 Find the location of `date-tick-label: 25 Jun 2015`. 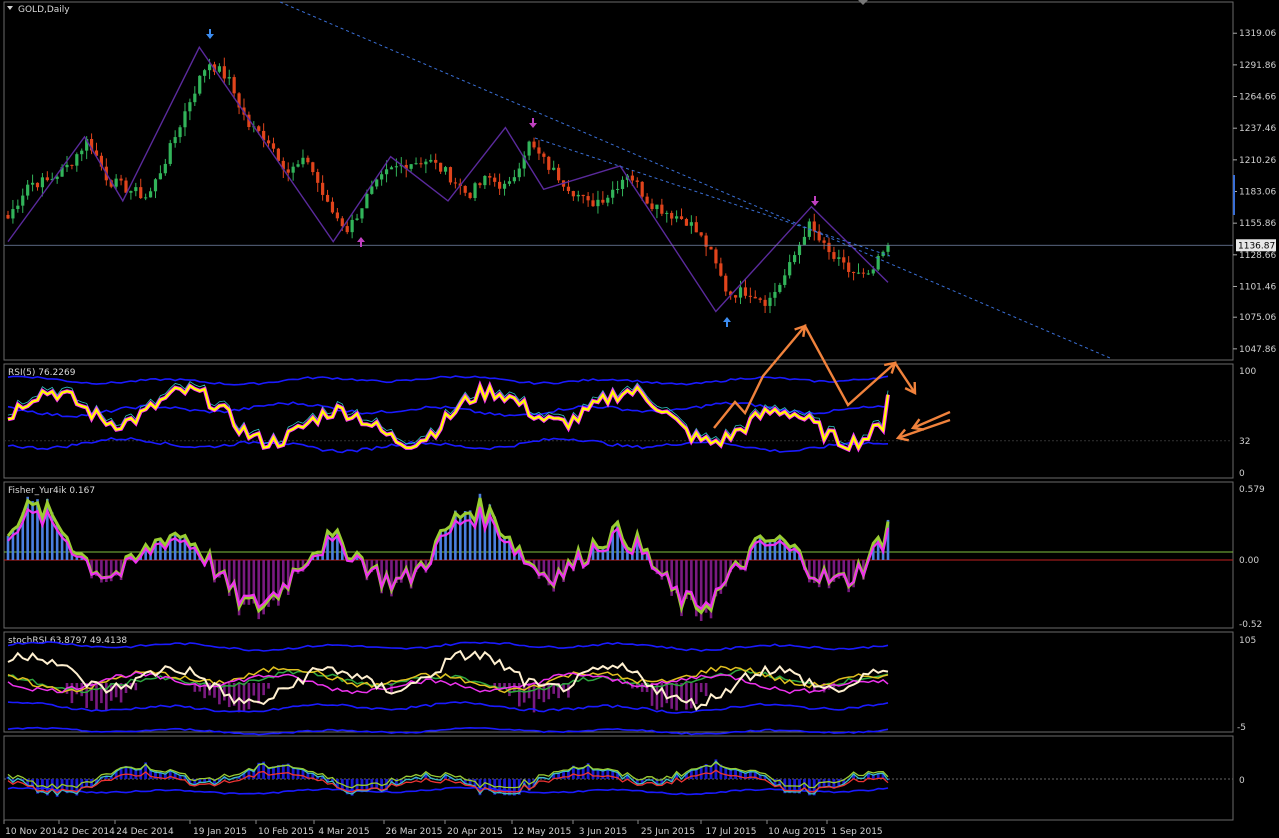

date-tick-label: 25 Jun 2015 is located at coordinates (668, 832).